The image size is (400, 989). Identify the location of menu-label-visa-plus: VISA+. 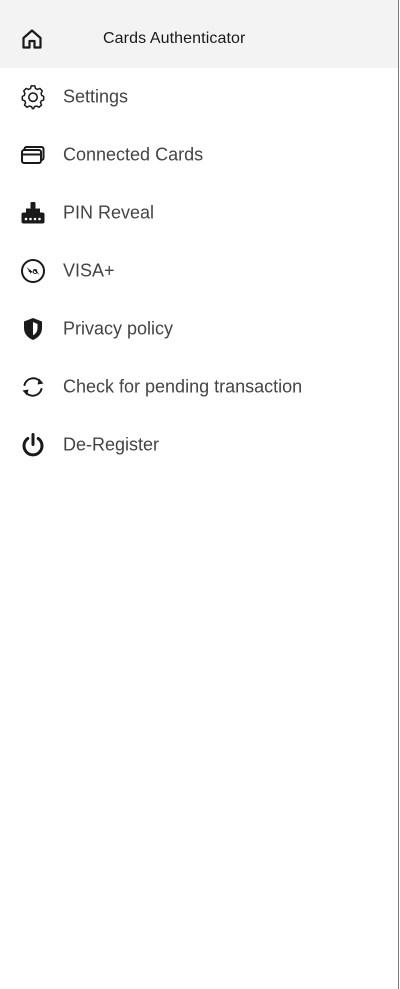
(89, 270).